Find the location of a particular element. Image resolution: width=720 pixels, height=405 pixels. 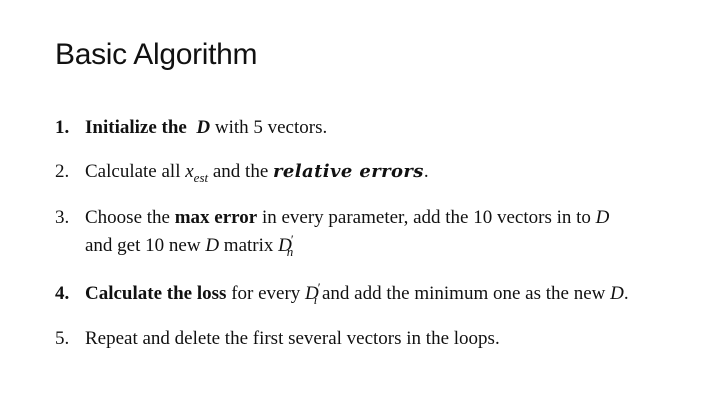

item-number: 1. is located at coordinates (62, 127).